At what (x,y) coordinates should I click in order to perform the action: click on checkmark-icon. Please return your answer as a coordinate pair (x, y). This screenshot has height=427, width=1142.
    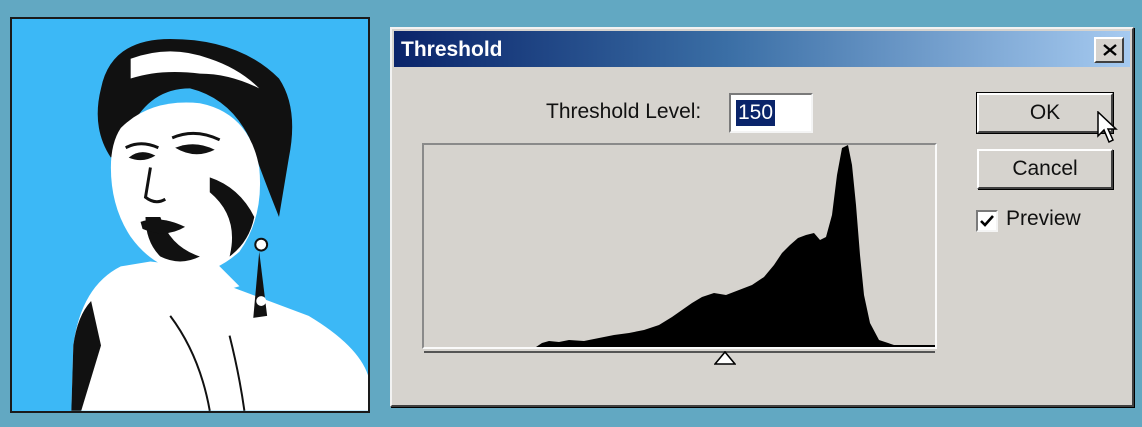
    Looking at the image, I should click on (987, 221).